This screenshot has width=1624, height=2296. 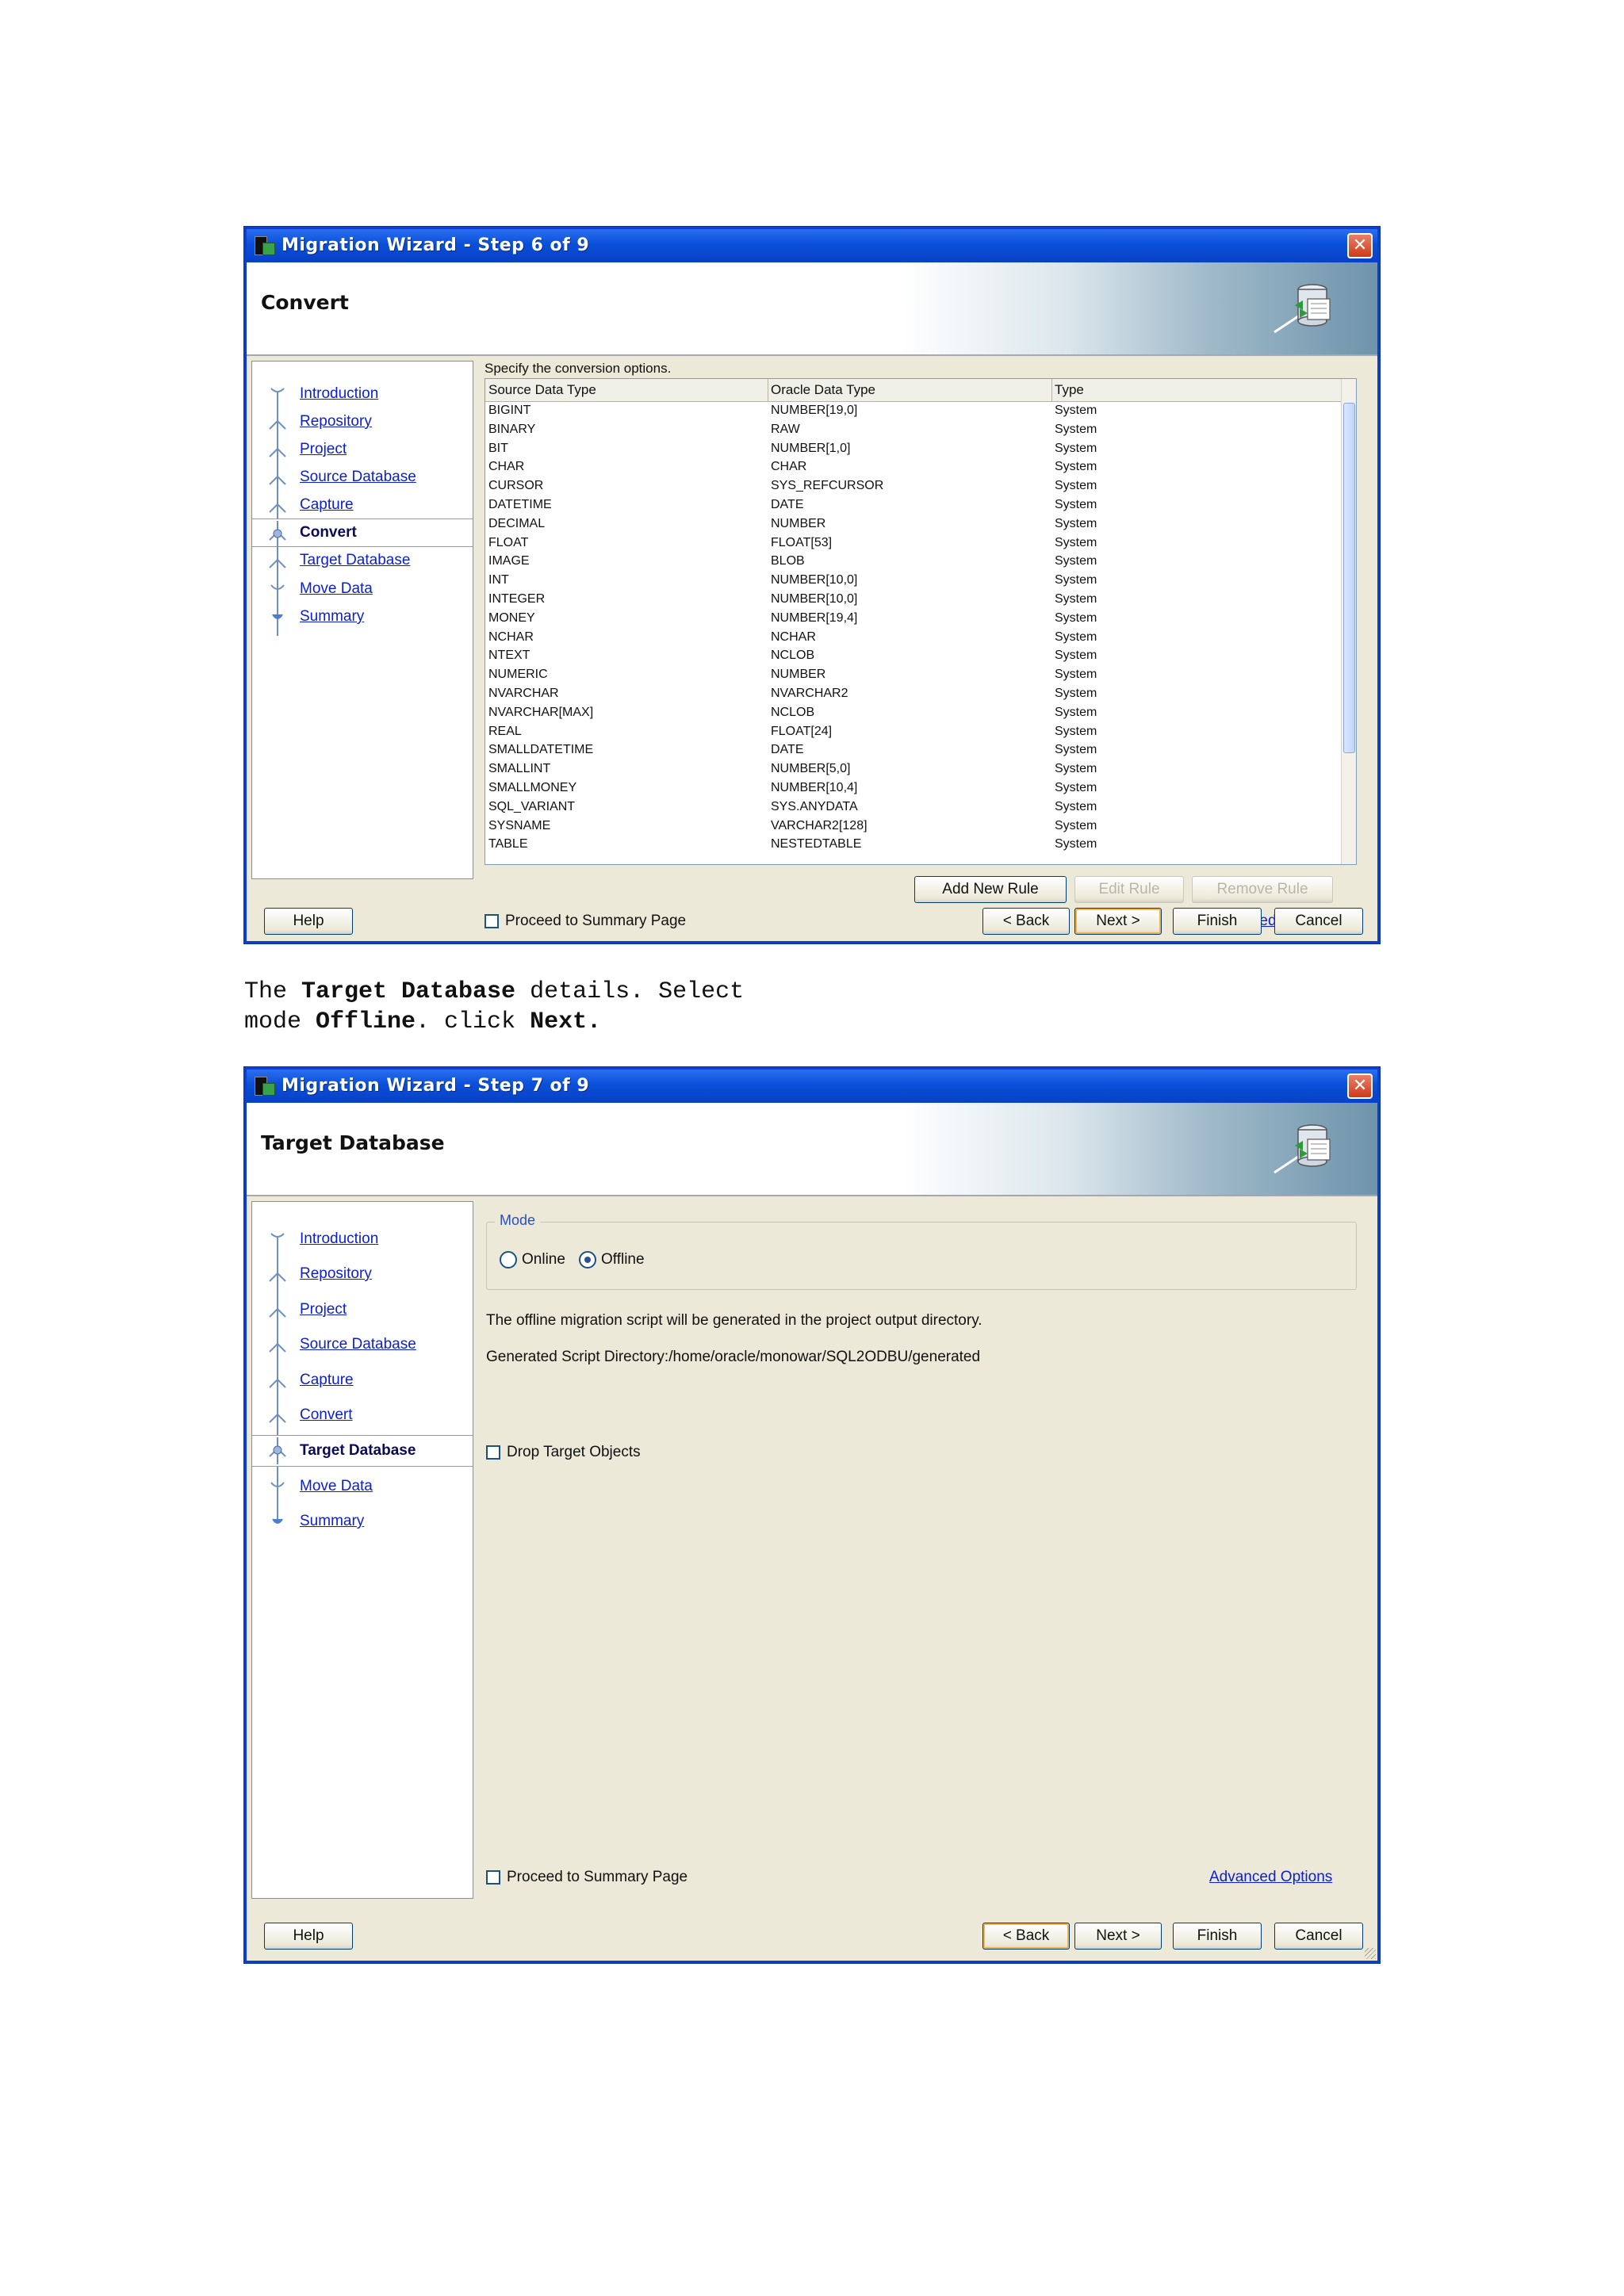 I want to click on table-row: SMALLMONEY NUMBER[10,4] System, so click(x=913, y=788).